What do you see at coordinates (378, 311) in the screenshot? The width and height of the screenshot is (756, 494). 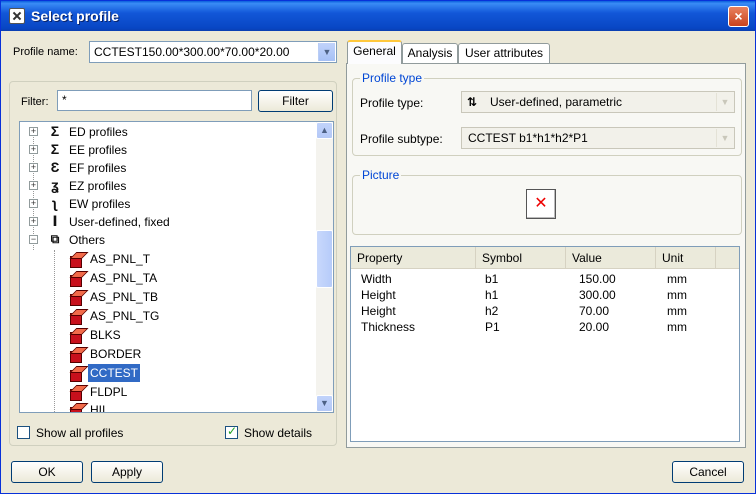 I see `cell-property: Height` at bounding box center [378, 311].